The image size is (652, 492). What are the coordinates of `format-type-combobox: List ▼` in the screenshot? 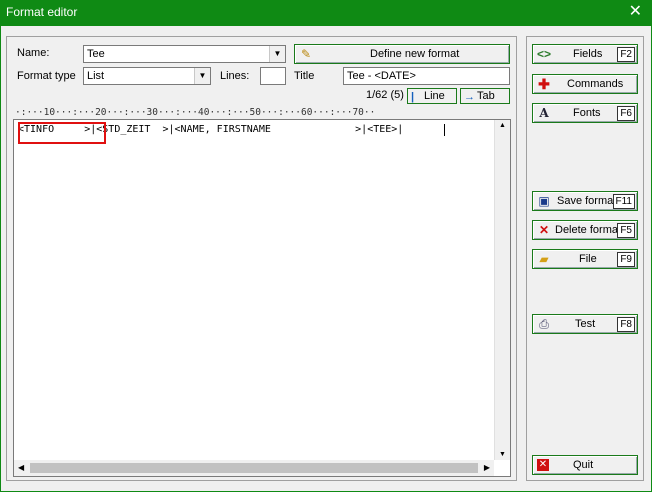 It's located at (147, 76).